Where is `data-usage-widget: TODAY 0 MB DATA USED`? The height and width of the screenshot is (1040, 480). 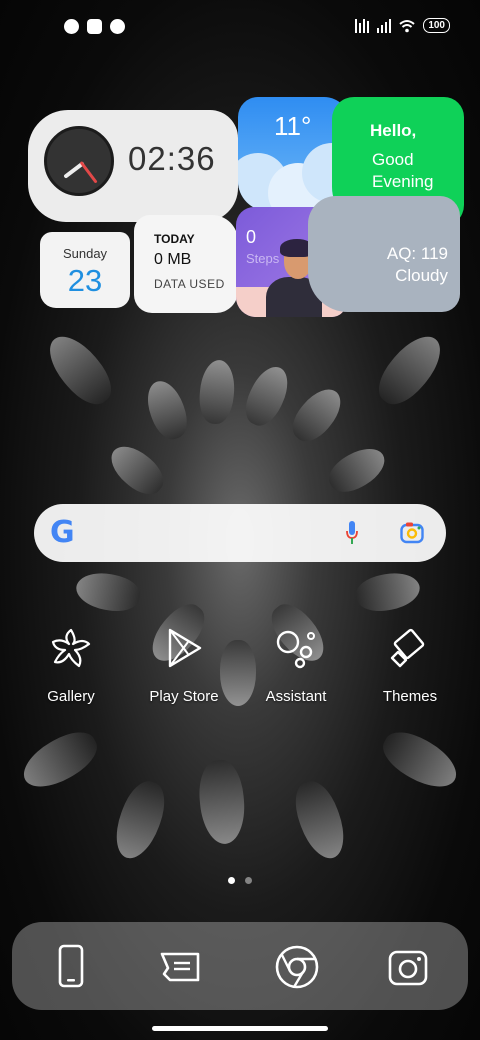
data-usage-widget: TODAY 0 MB DATA USED is located at coordinates (186, 264).